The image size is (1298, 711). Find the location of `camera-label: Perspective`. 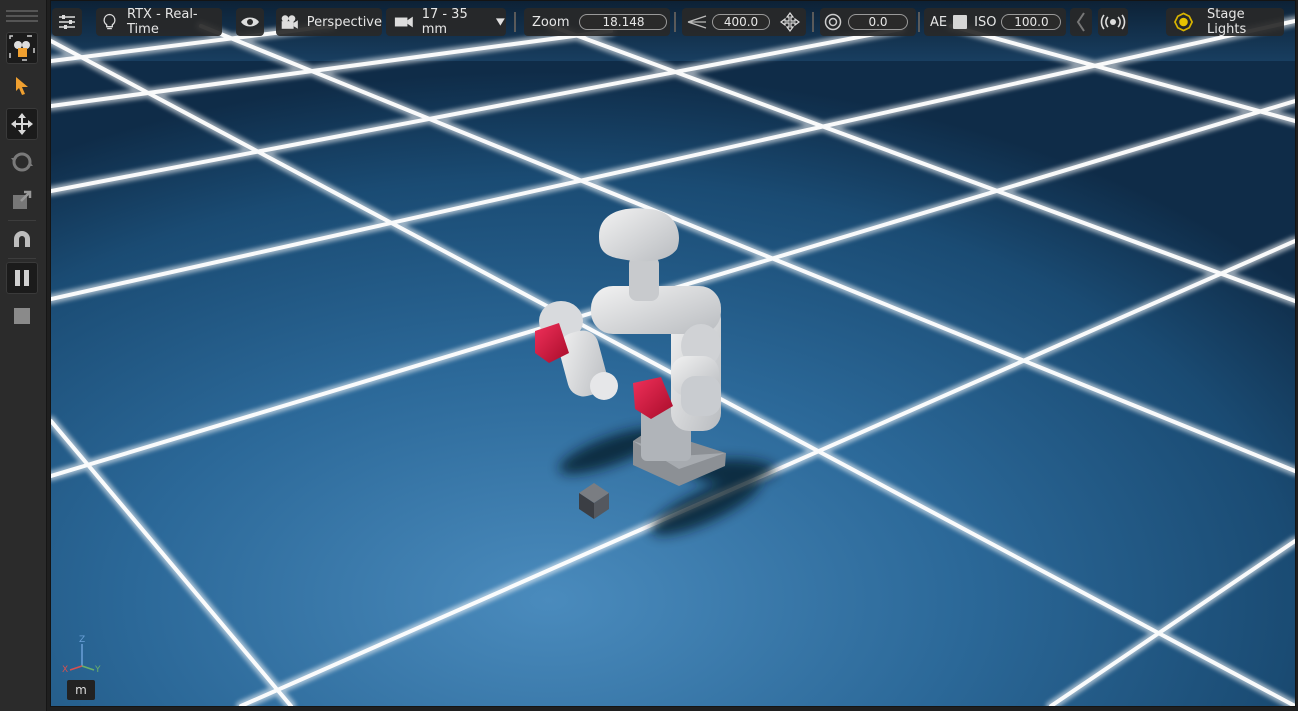

camera-label: Perspective is located at coordinates (344, 22).